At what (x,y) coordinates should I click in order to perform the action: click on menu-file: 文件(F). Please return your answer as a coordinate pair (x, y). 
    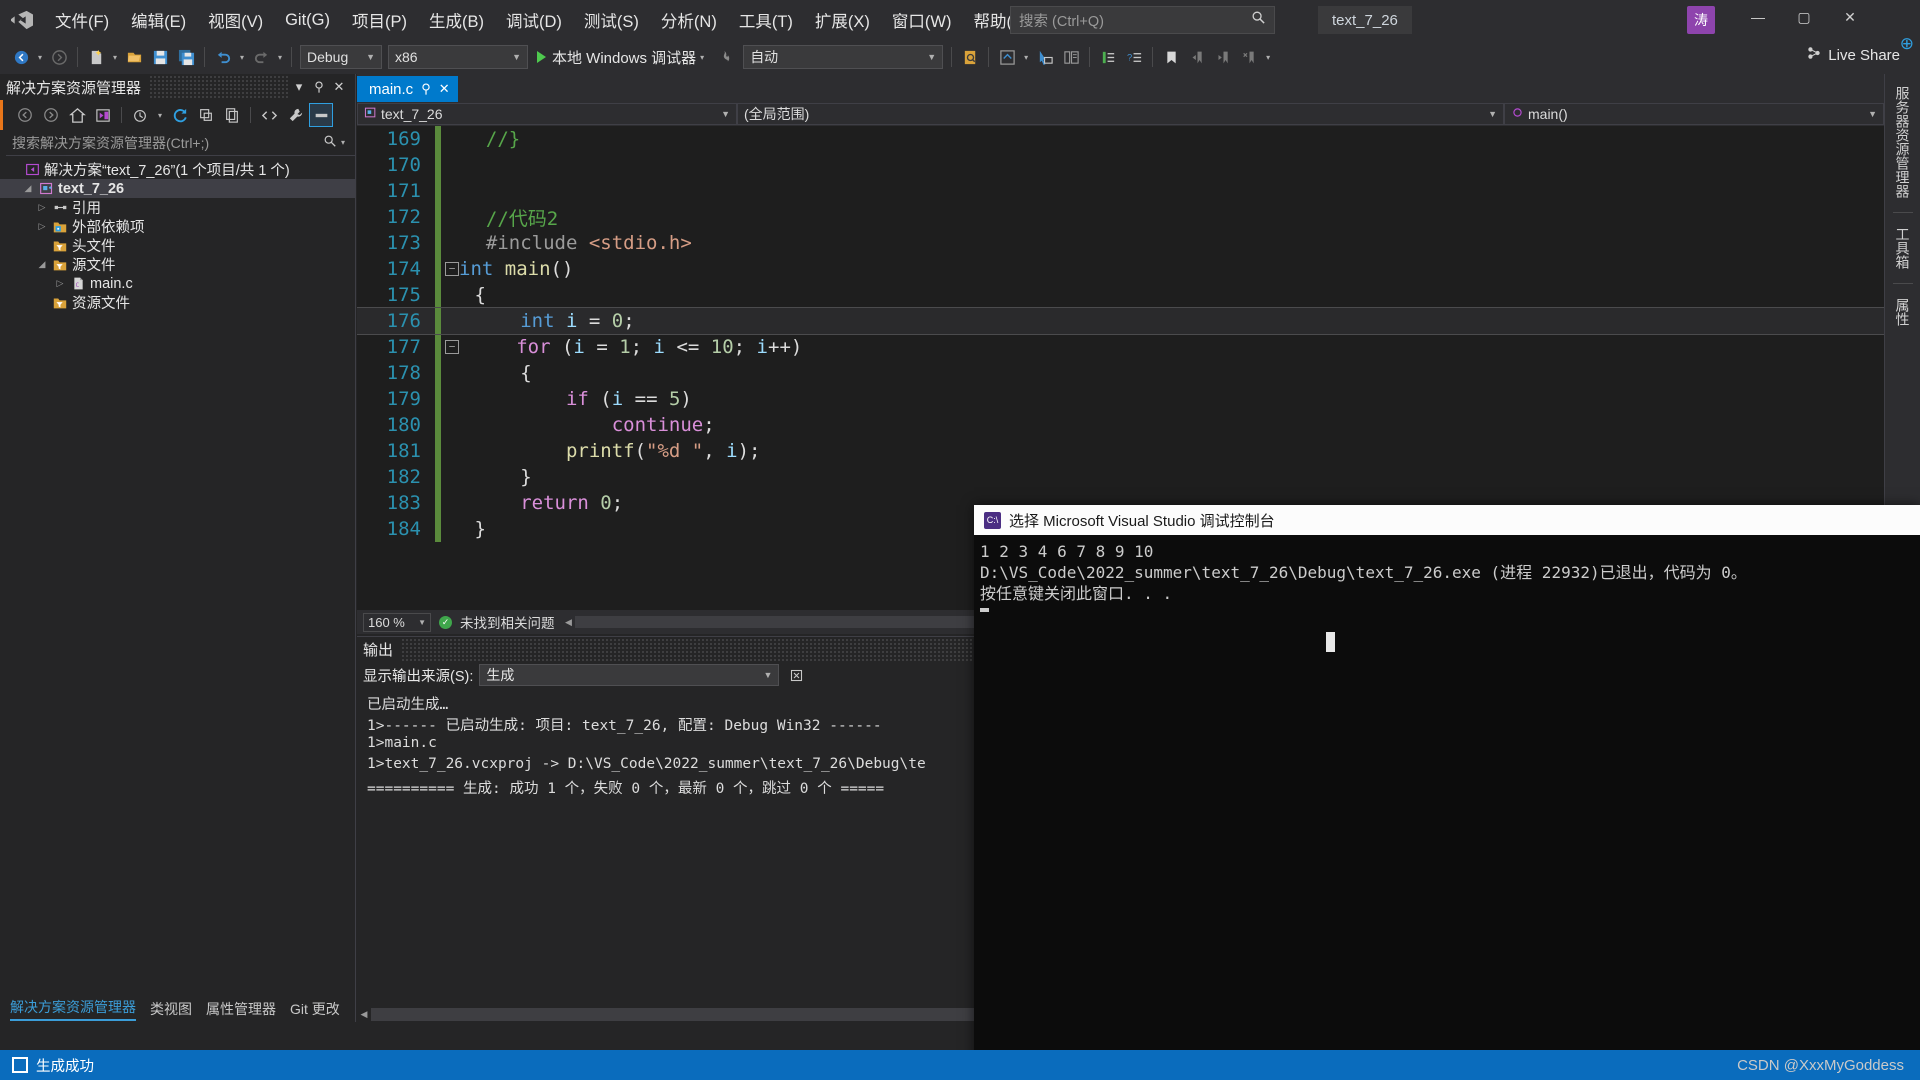
    Looking at the image, I should click on (82, 20).